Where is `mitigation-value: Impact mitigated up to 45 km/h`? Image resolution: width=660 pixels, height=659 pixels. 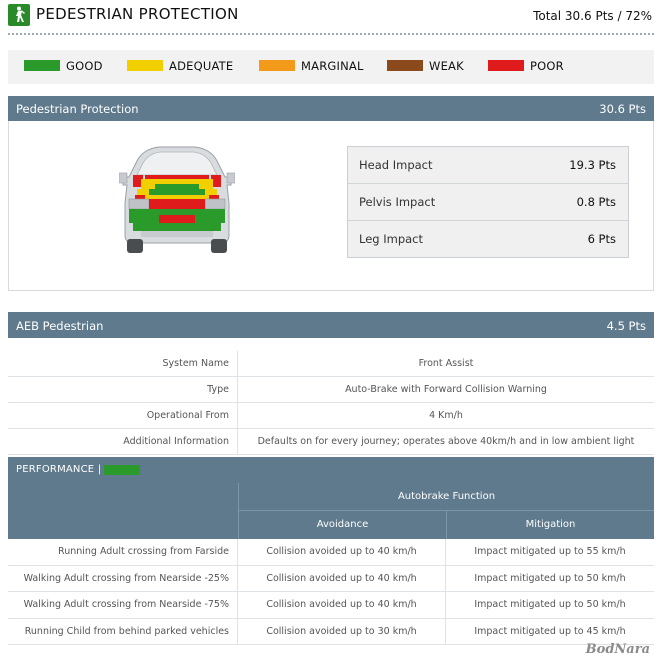
mitigation-value: Impact mitigated up to 45 km/h is located at coordinates (550, 631).